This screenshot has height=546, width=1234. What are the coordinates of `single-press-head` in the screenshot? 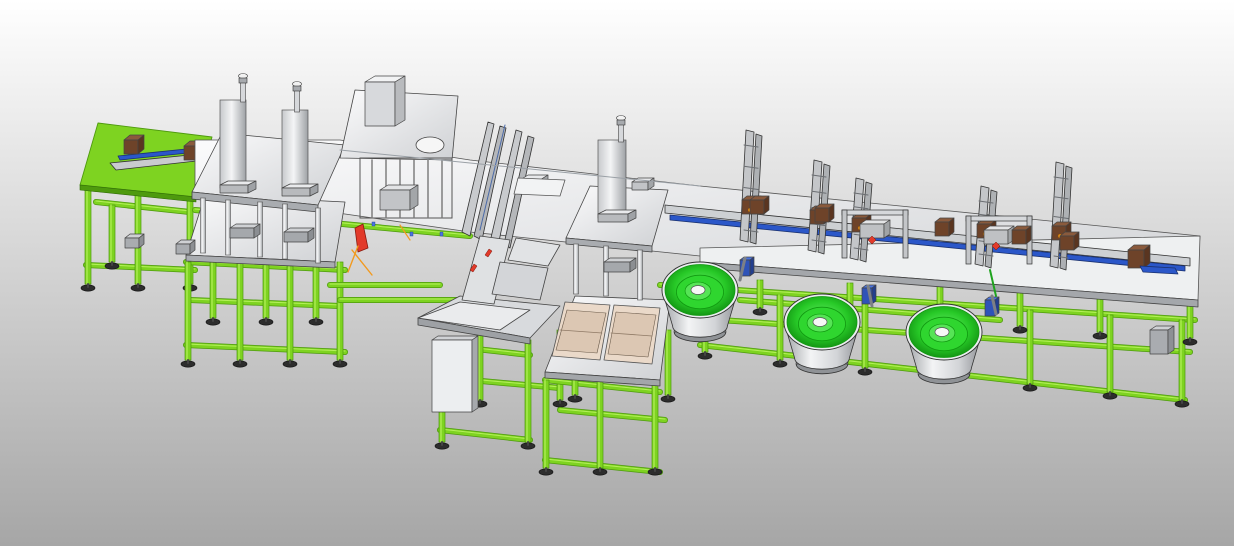 It's located at (617, 216).